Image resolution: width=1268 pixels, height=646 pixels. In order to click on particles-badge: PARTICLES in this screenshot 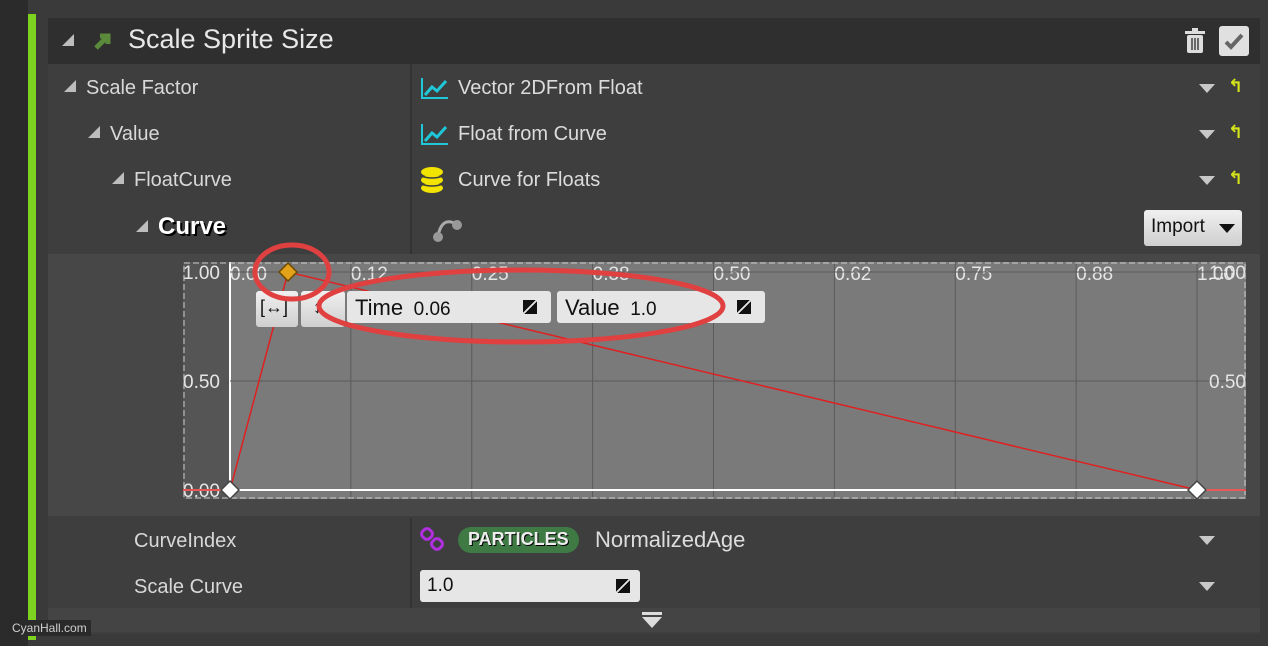, I will do `click(518, 540)`.